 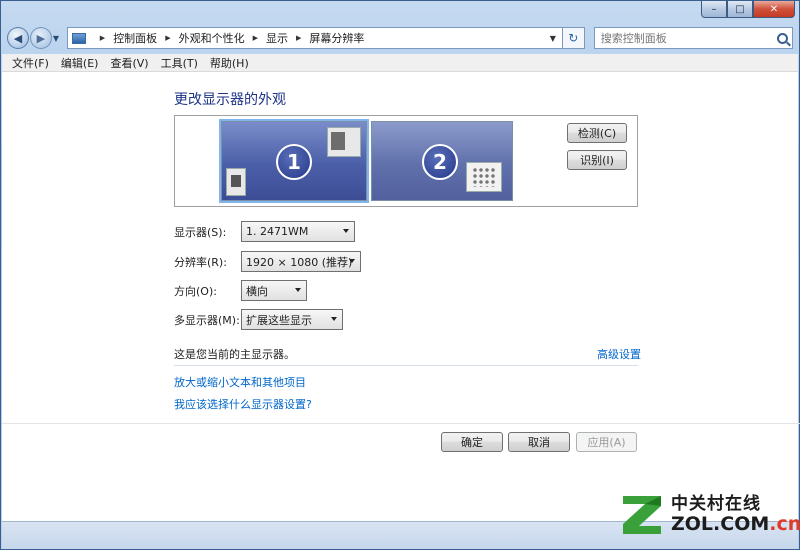 What do you see at coordinates (207, 320) in the screenshot?
I see `multi-display-label: 多显示器(M):` at bounding box center [207, 320].